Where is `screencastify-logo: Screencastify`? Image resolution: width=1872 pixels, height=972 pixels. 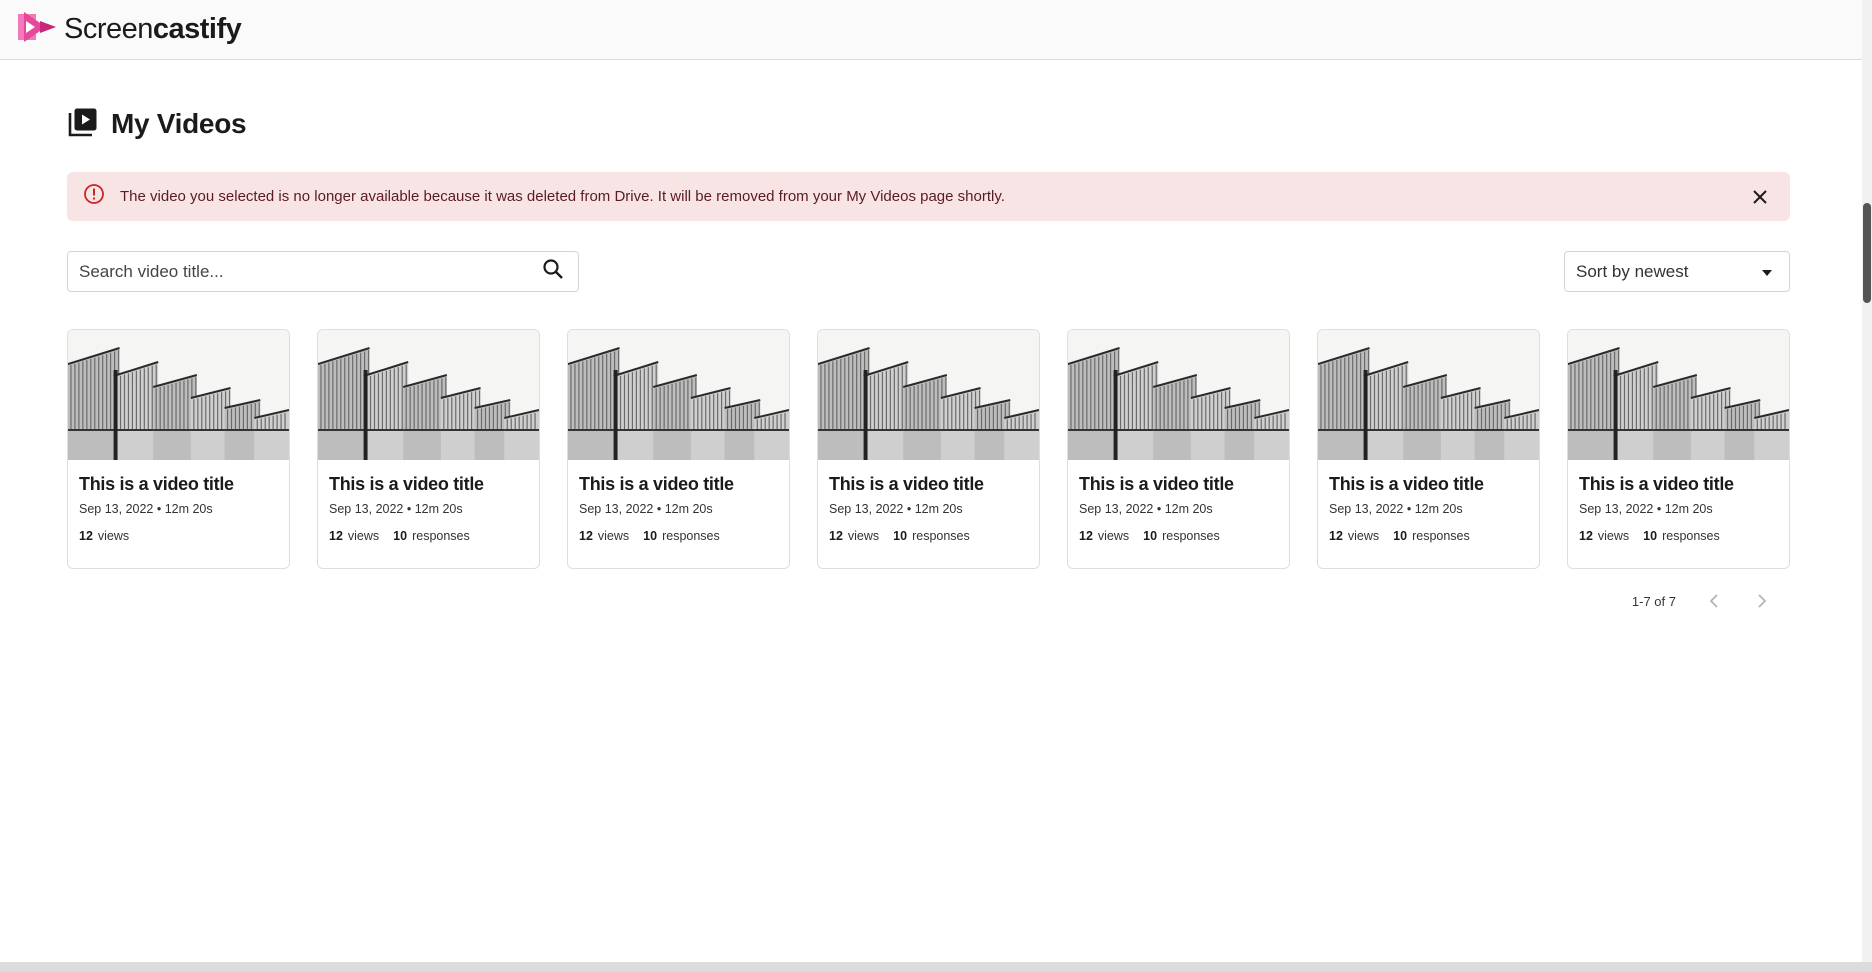
screencastify-logo: Screencastify is located at coordinates (129, 29).